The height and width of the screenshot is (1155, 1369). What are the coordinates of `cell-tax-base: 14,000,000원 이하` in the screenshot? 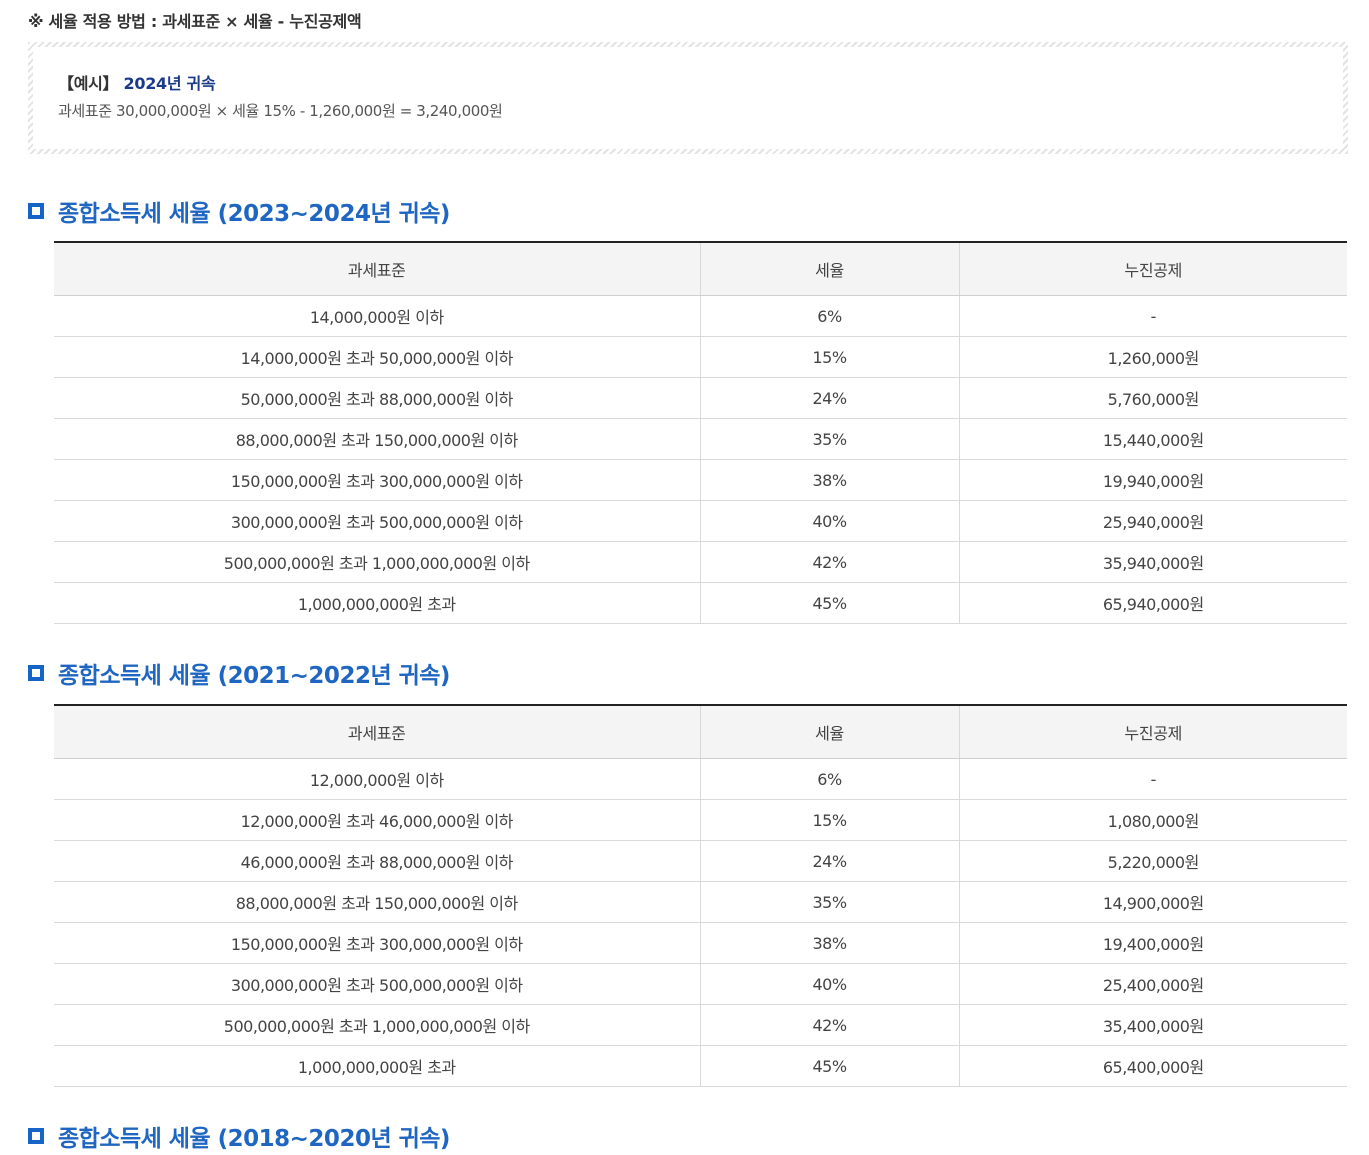 It's located at (377, 316).